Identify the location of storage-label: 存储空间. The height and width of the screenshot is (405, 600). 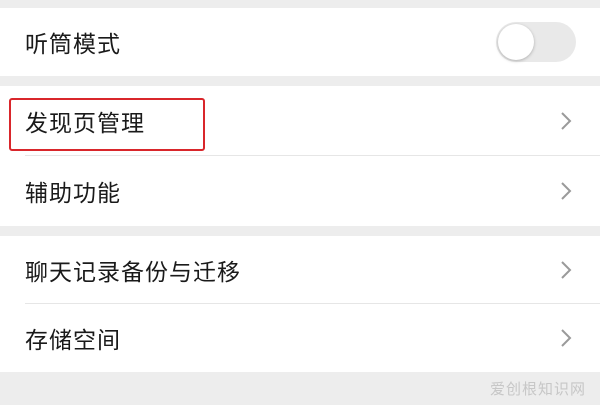
(73, 341).